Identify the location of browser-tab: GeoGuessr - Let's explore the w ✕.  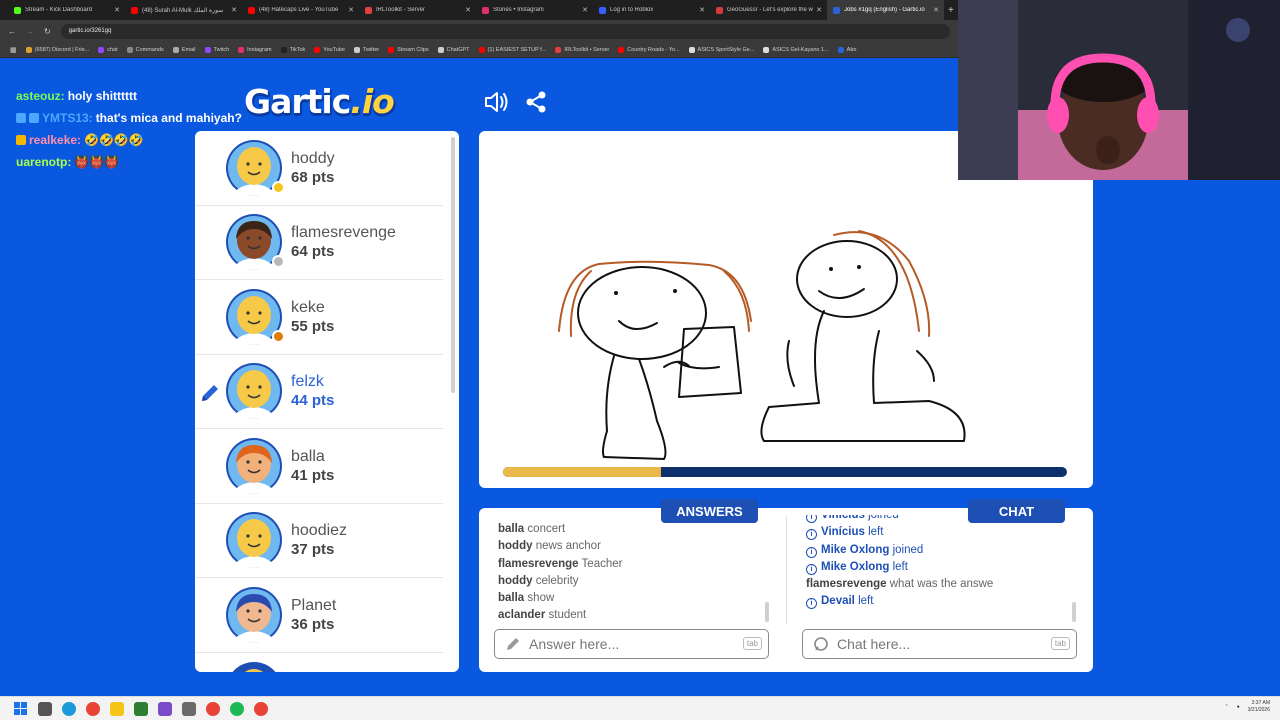
(768, 10).